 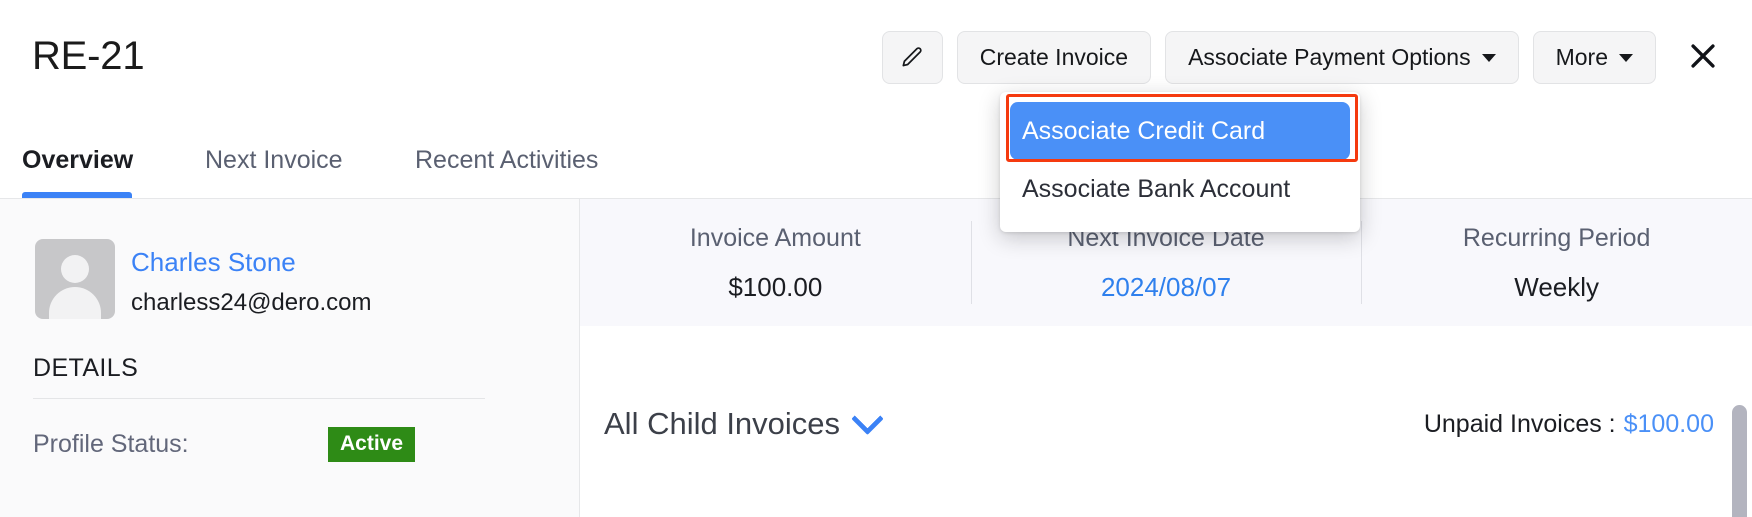 I want to click on summary-value: Weekly, so click(x=1557, y=286).